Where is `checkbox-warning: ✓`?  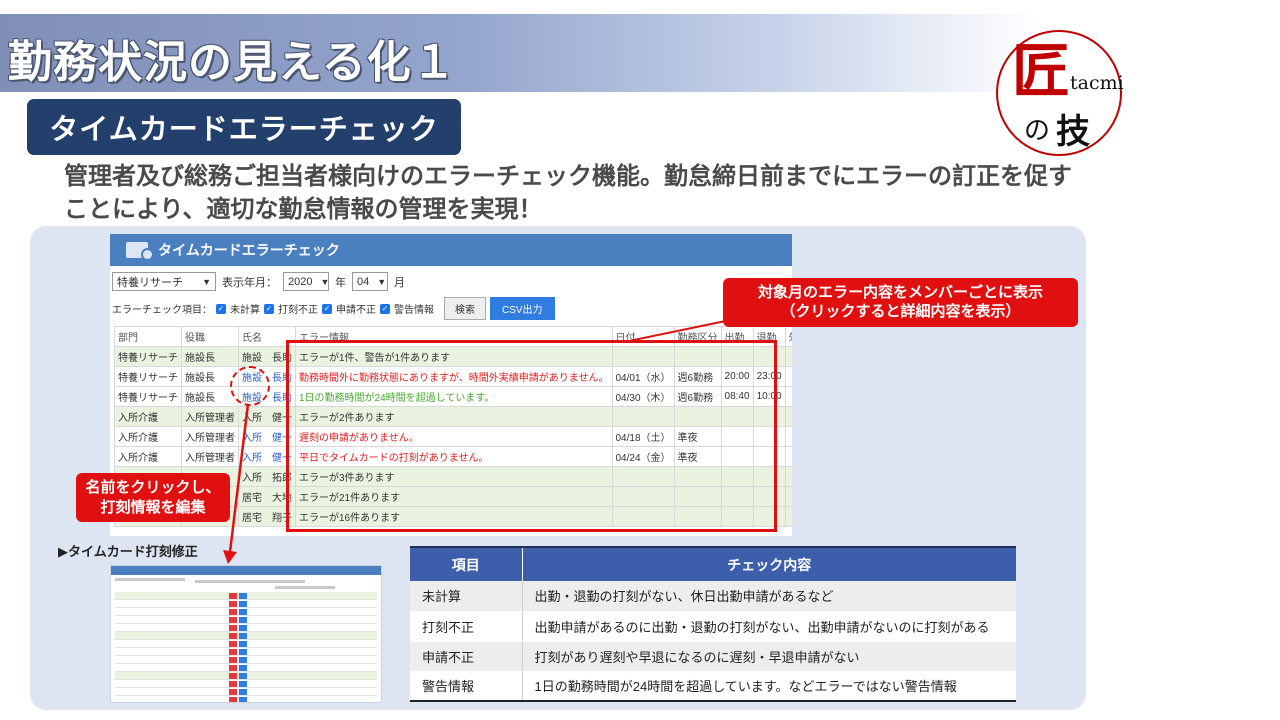
checkbox-warning: ✓ is located at coordinates (385, 308).